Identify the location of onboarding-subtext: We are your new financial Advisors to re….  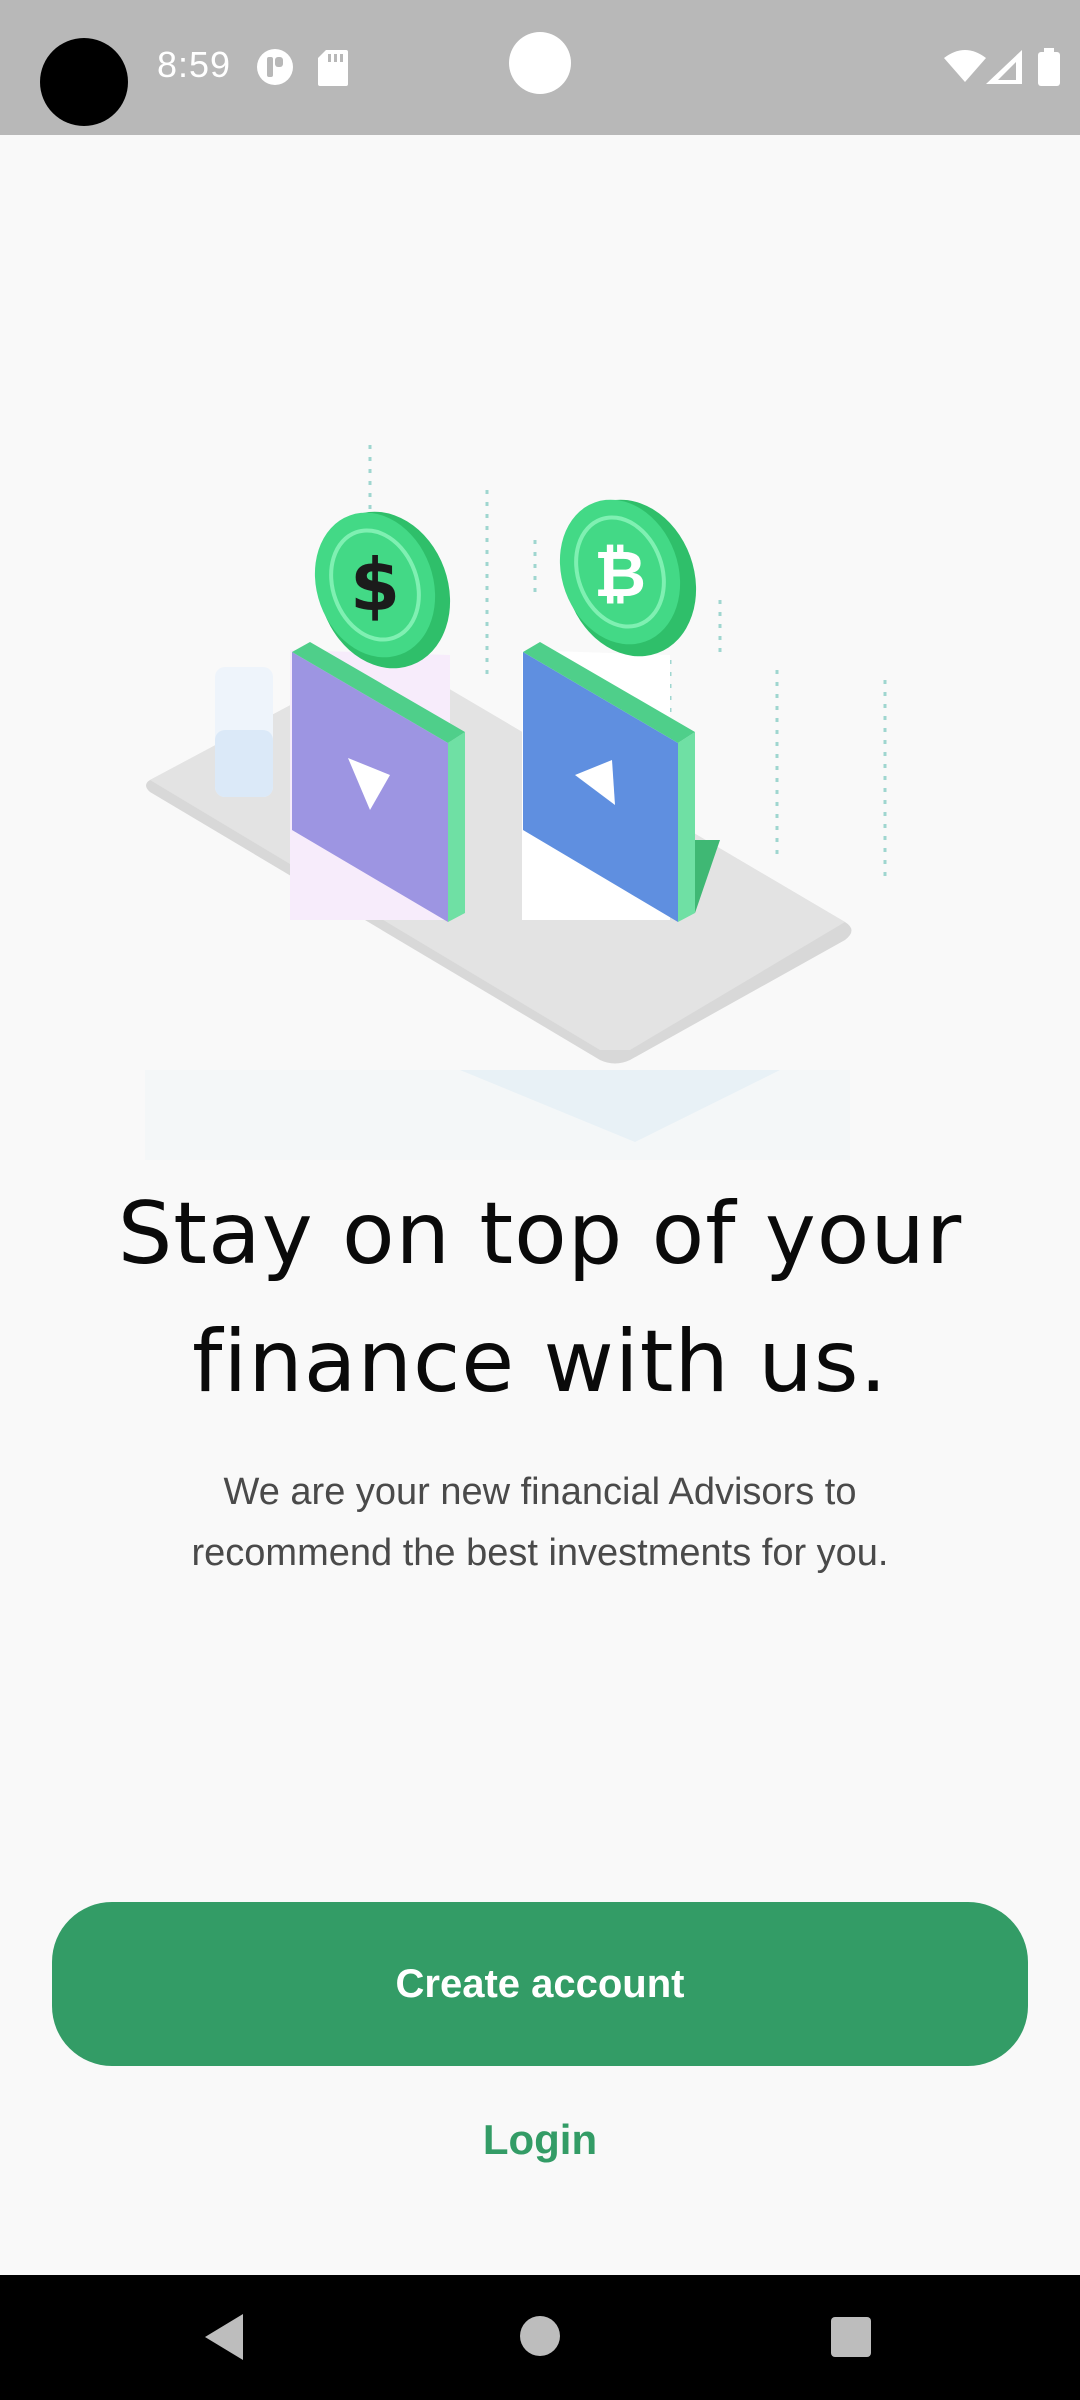
(540, 1522).